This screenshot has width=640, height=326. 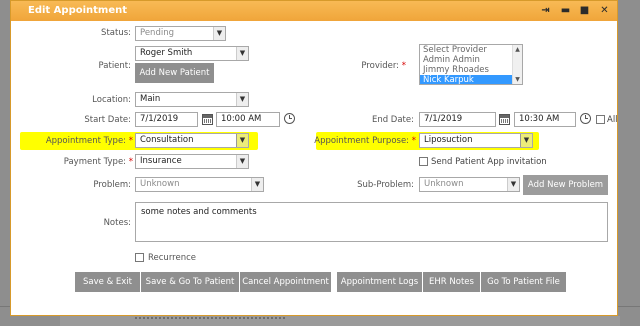 What do you see at coordinates (604, 10) in the screenshot?
I see `close-icon: ✕` at bounding box center [604, 10].